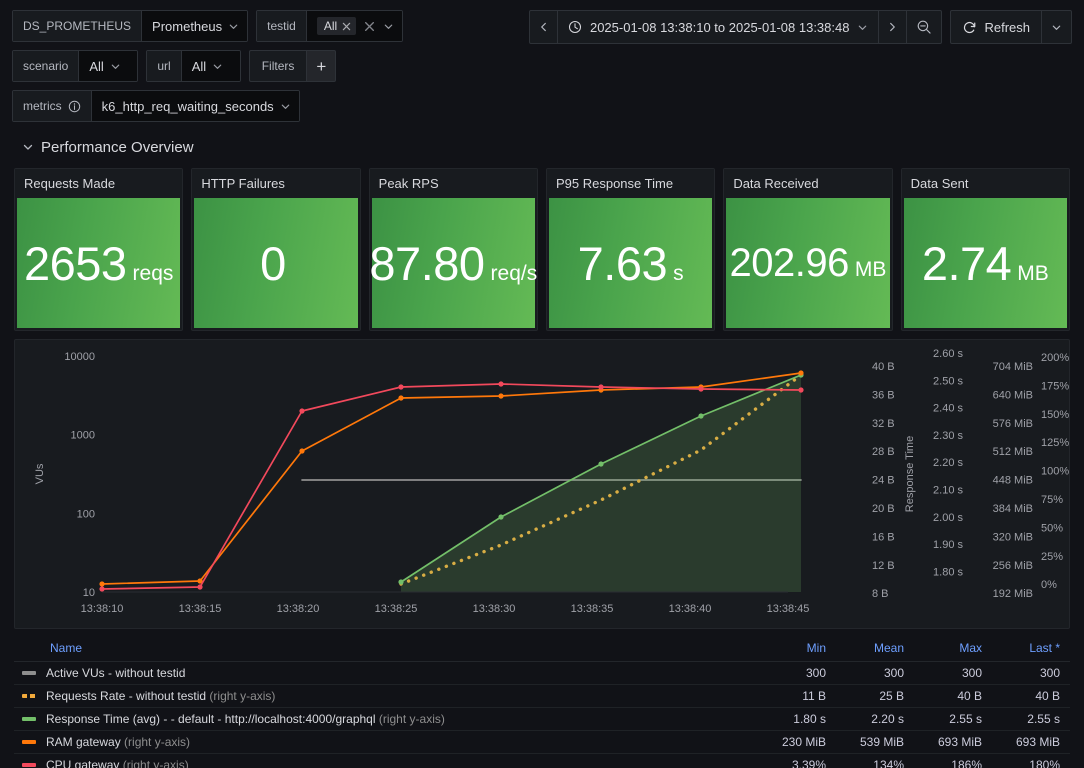 The height and width of the screenshot is (768, 1084). I want to click on right-axis-percent-tick: 25%, so click(1052, 557).